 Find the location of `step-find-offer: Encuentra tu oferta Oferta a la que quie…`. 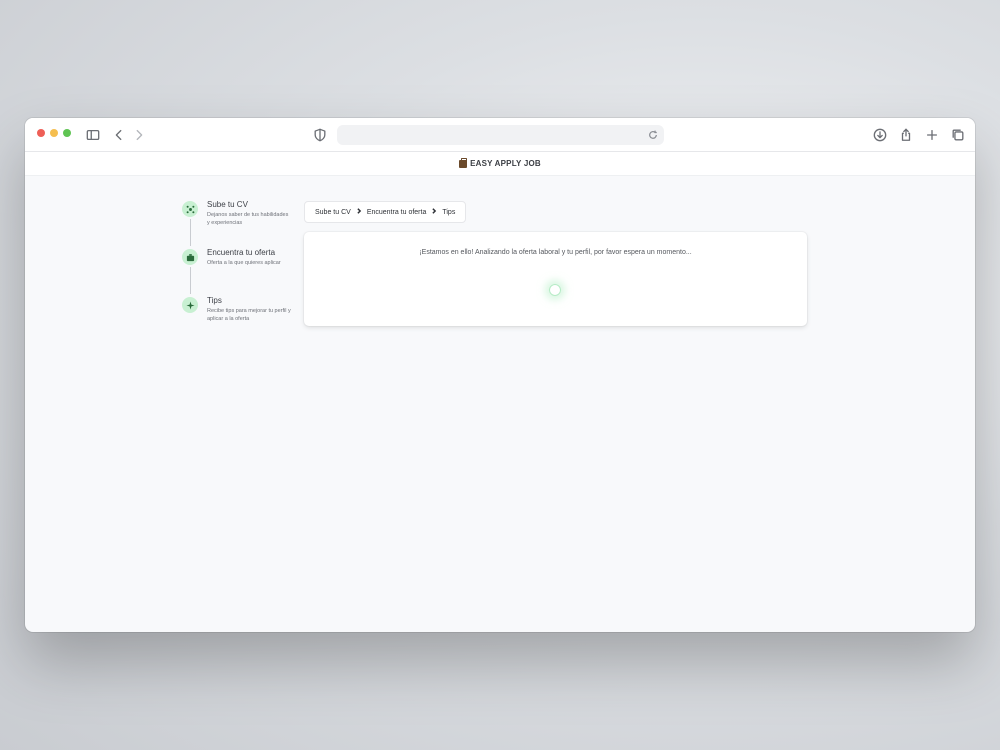

step-find-offer: Encuentra tu oferta Oferta a la que quie… is located at coordinates (237, 272).